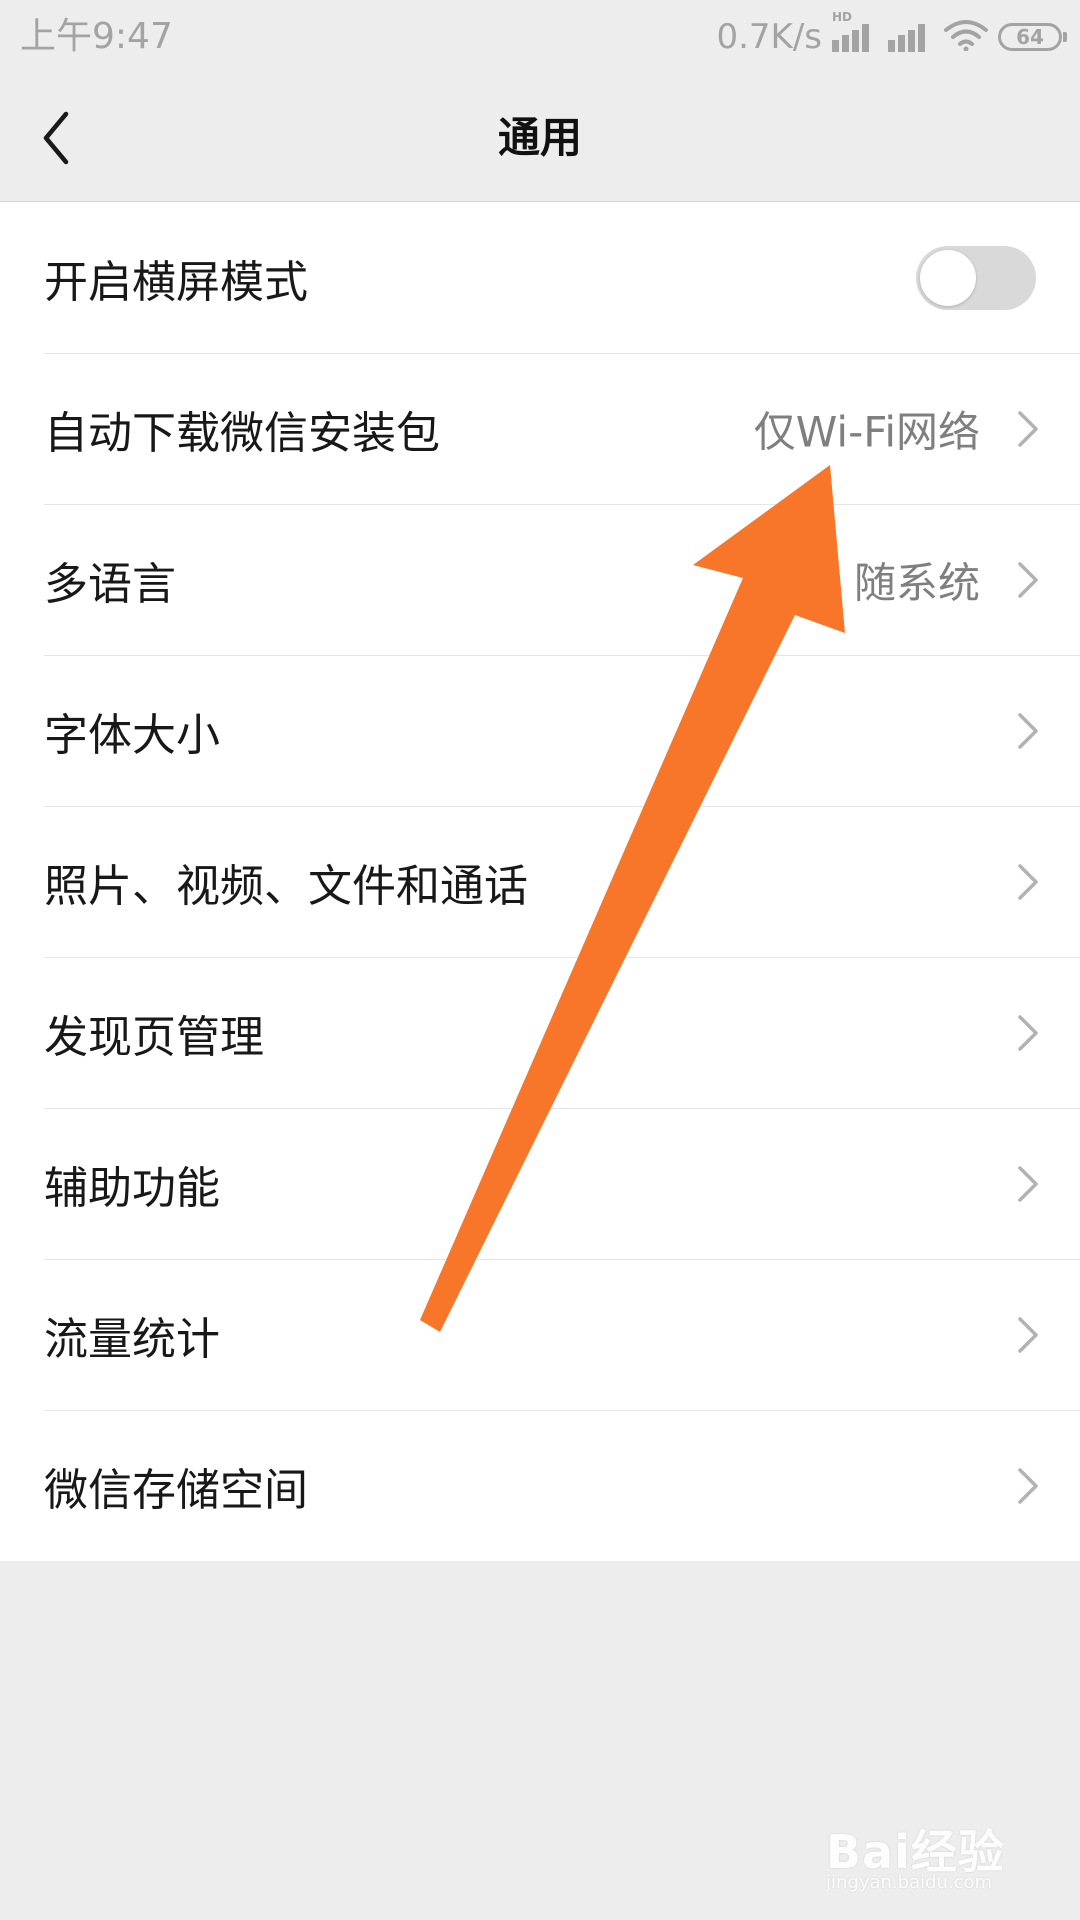  What do you see at coordinates (96, 36) in the screenshot?
I see `status-time: 上午9:47` at bounding box center [96, 36].